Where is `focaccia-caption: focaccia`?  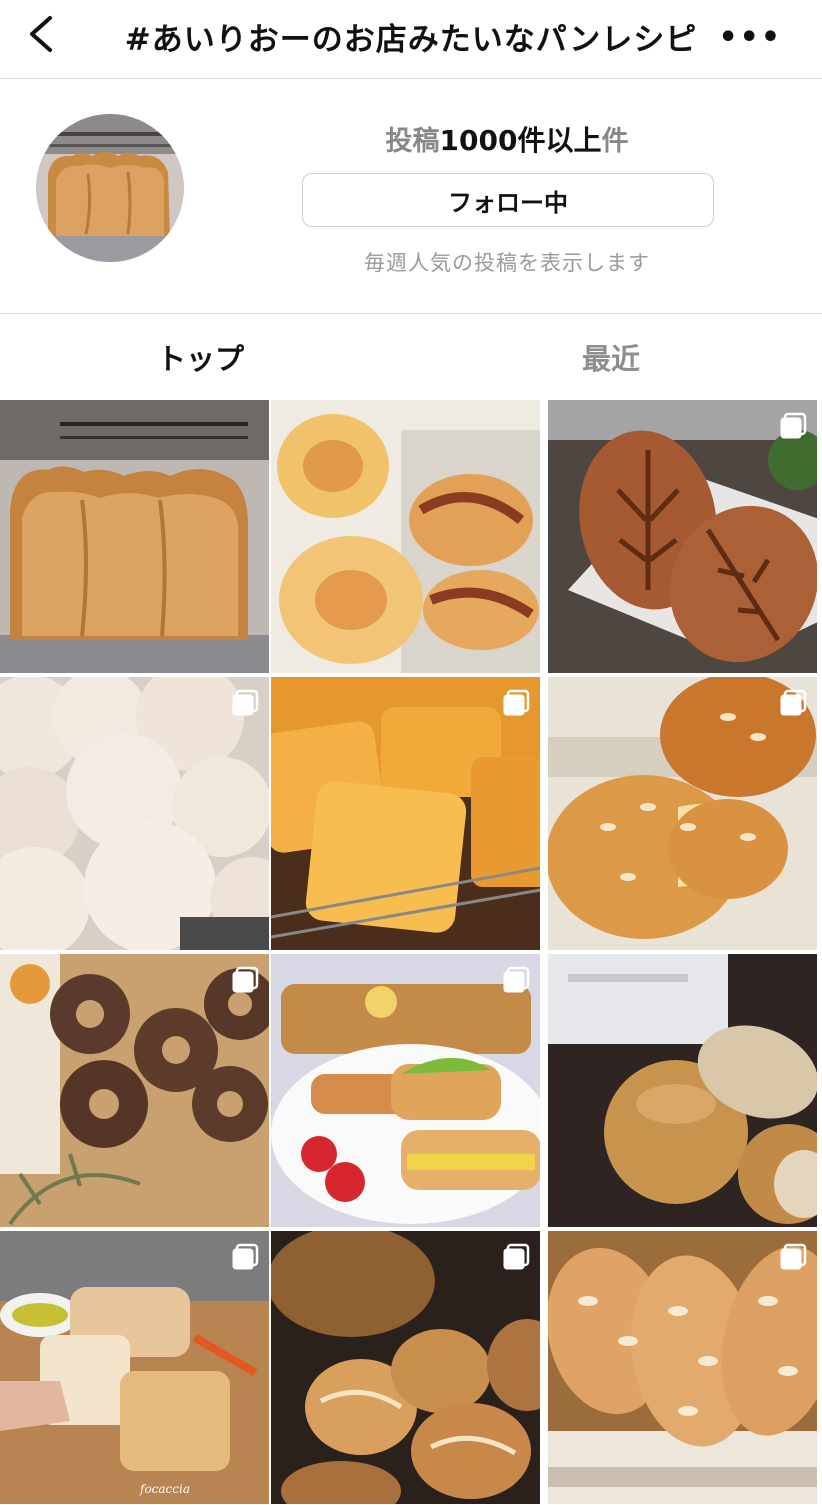
focaccia-caption: focaccia is located at coordinates (164, 1489).